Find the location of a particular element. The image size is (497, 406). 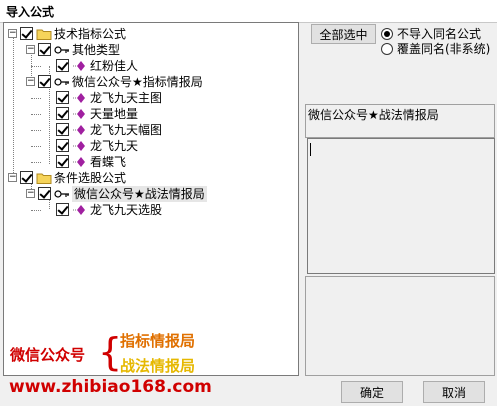

tree-node-label: 微信公众号★战法情报局 is located at coordinates (139, 194).